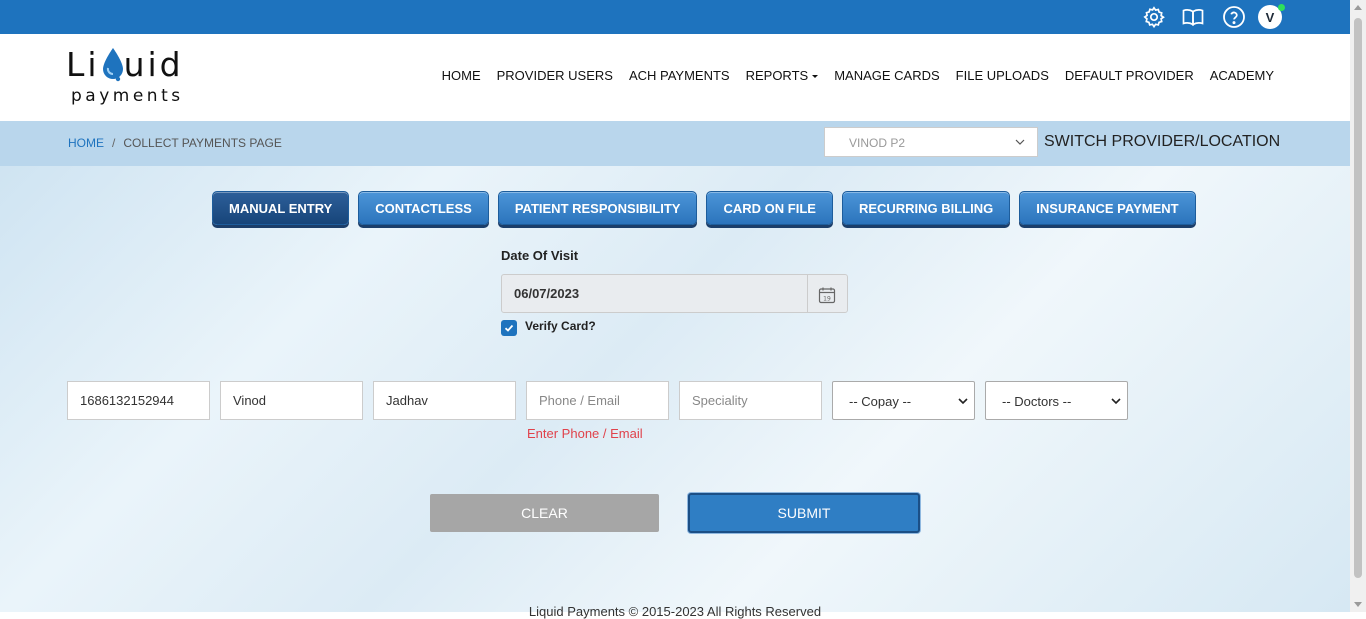  Describe the element at coordinates (444, 400) in the screenshot. I see `last-name-field` at that location.